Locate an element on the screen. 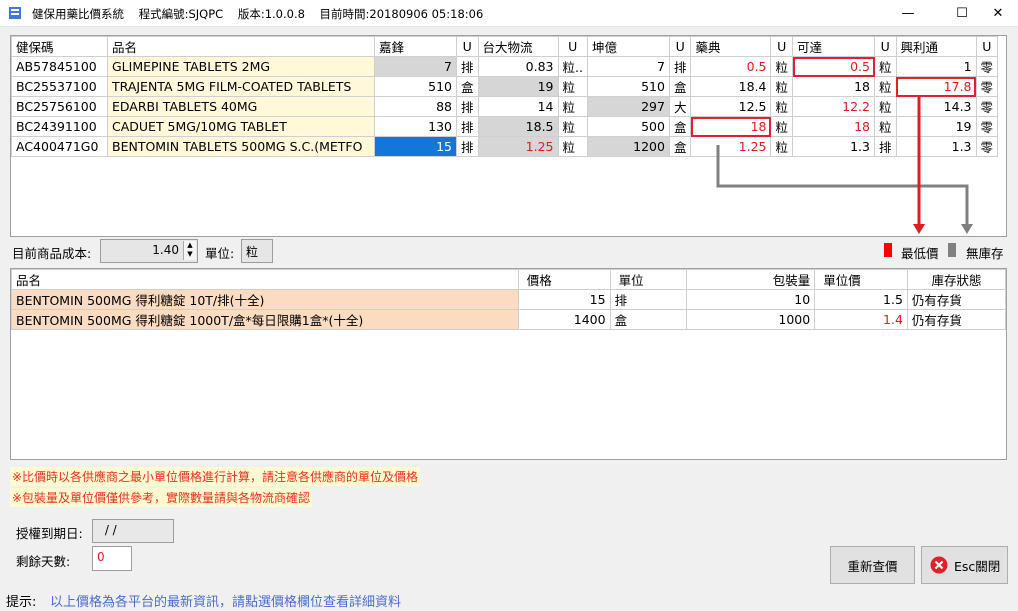 This screenshot has width=1018, height=611. price-cell: 15 is located at coordinates (564, 299).